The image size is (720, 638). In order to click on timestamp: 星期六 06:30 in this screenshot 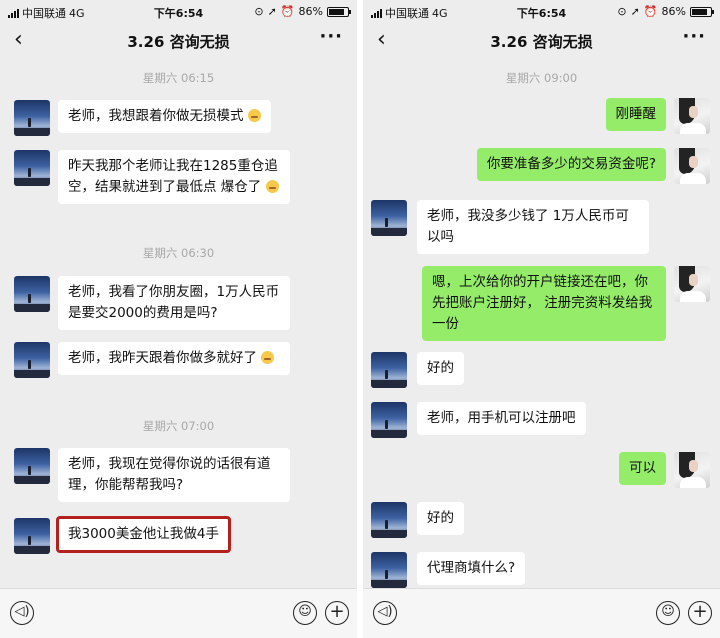, I will do `click(178, 253)`.